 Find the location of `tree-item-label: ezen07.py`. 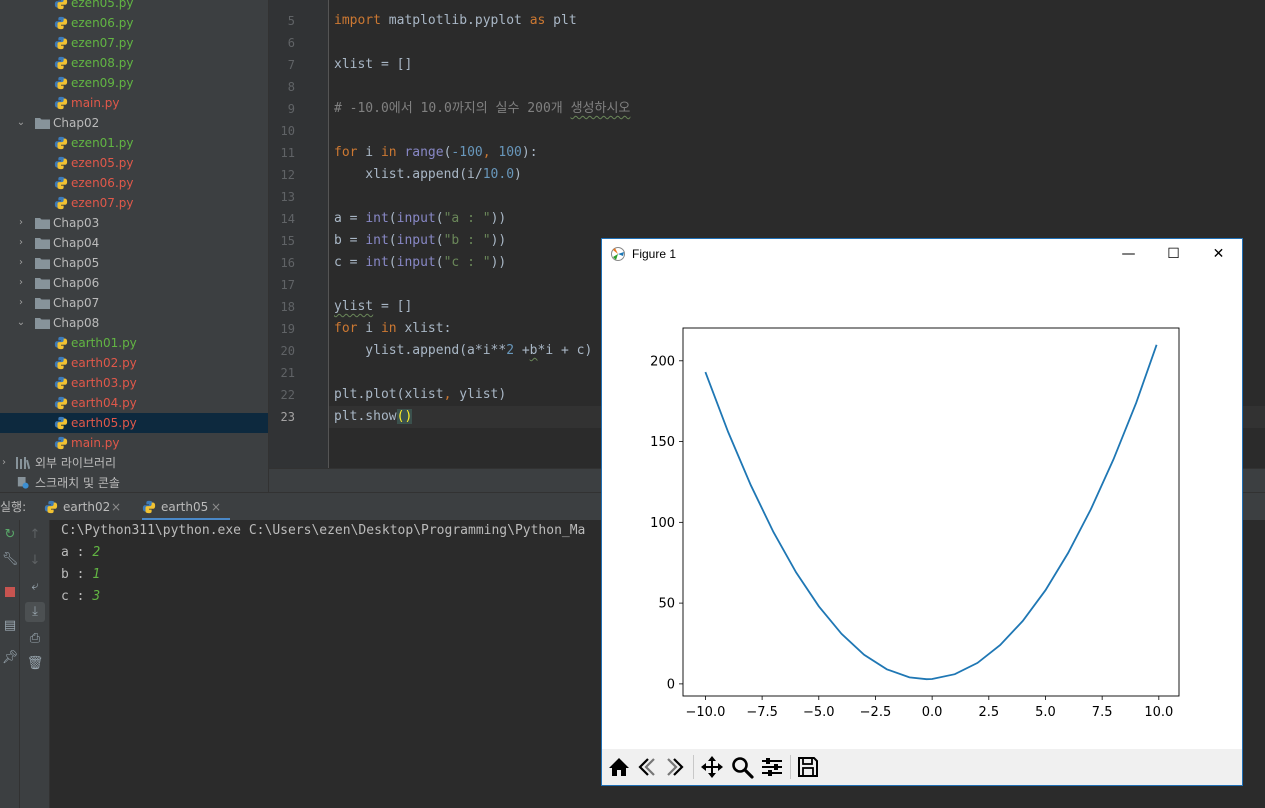

tree-item-label: ezen07.py is located at coordinates (102, 203).